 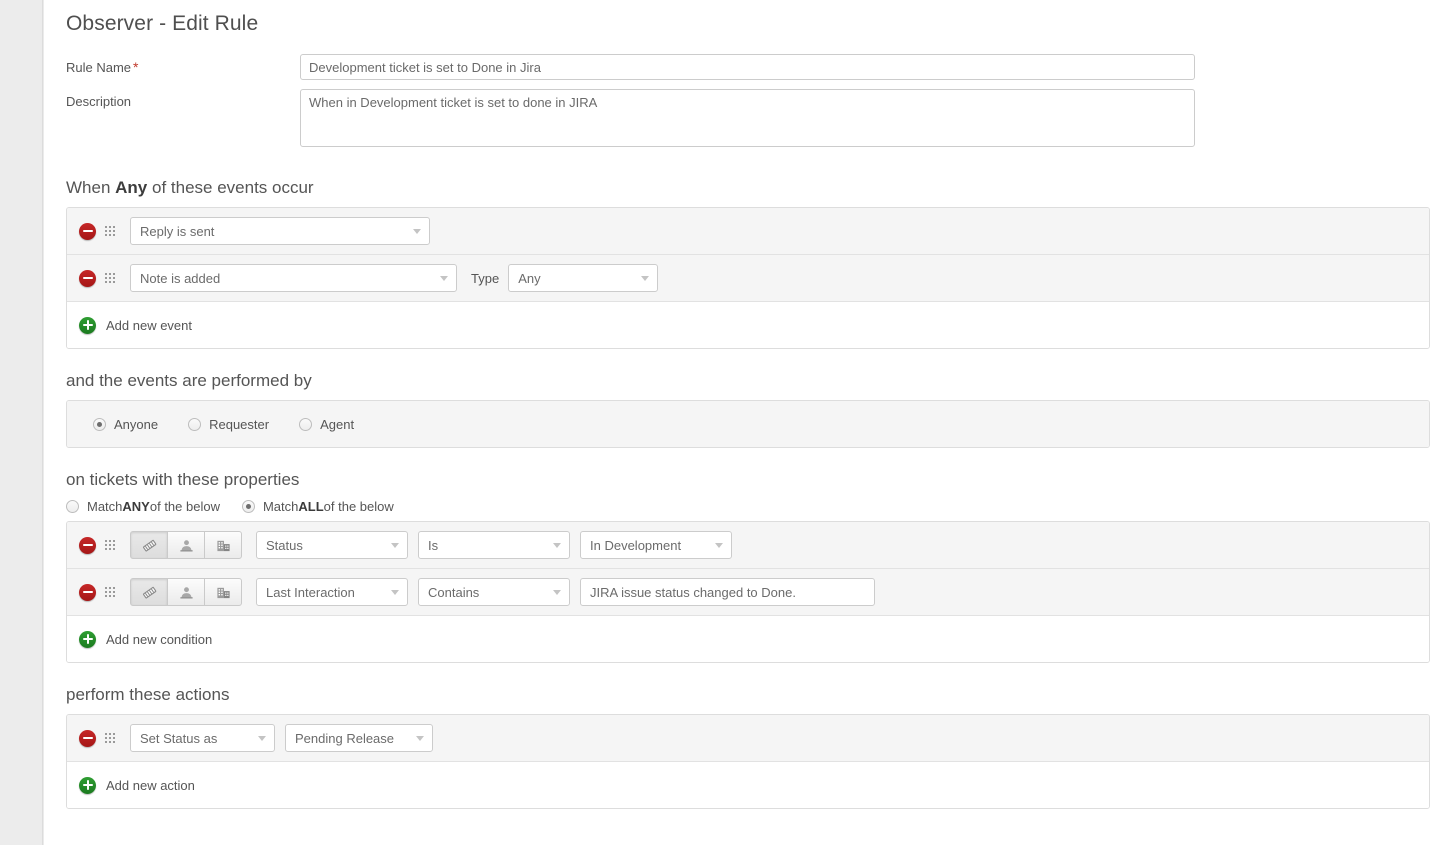 What do you see at coordinates (485, 278) in the screenshot?
I see `note-type-label: Type` at bounding box center [485, 278].